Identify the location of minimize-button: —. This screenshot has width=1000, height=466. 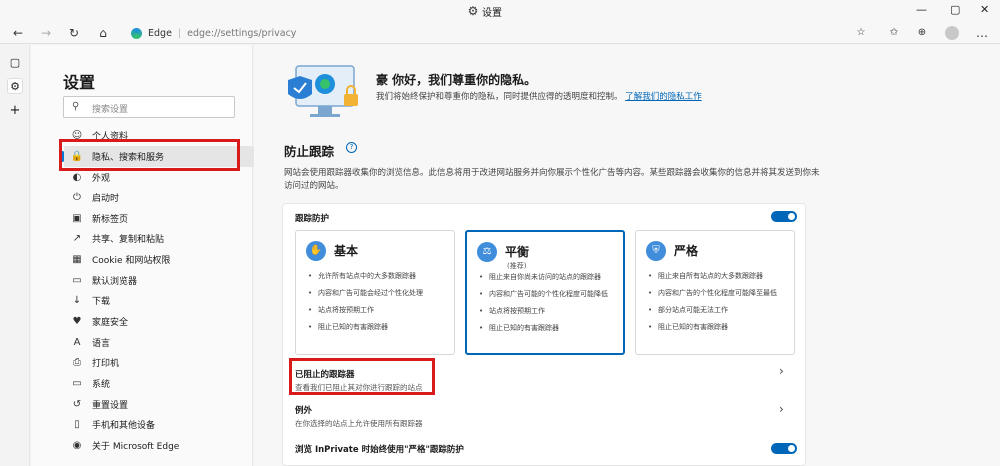
(921, 9).